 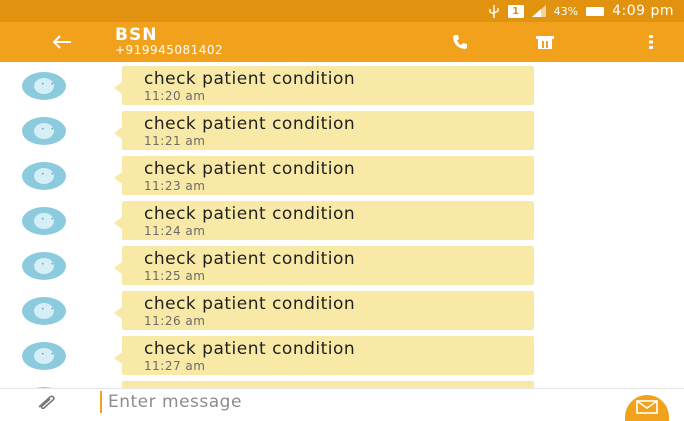 I want to click on contact-name: BSN, so click(x=136, y=35).